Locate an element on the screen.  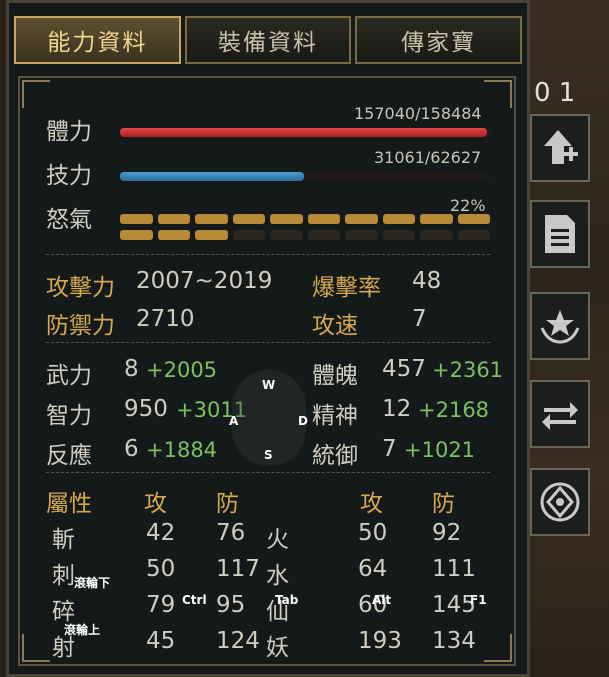
attr-bonus: +1884 is located at coordinates (182, 450).